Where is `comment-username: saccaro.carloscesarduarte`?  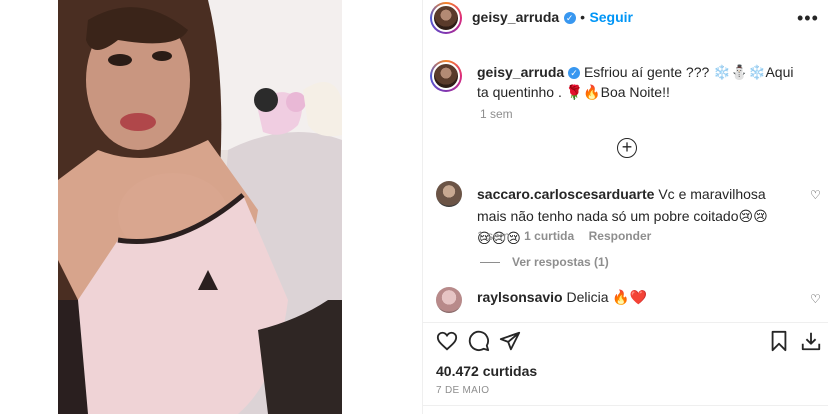
comment-username: saccaro.carloscesarduarte is located at coordinates (565, 194).